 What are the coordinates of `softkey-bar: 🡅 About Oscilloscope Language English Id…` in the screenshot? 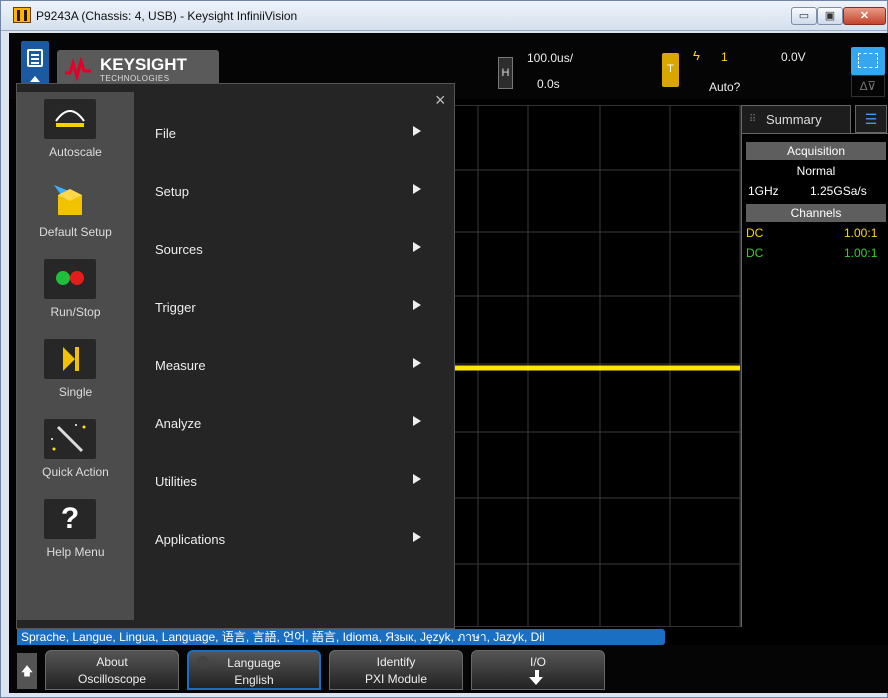 It's located at (448, 669).